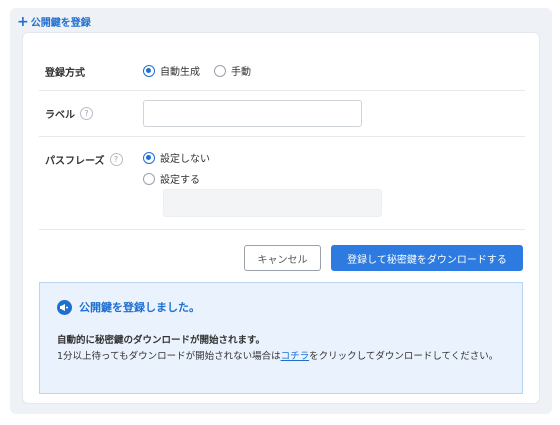 The height and width of the screenshot is (425, 560). I want to click on label-field-row: ラベル ?, so click(69, 113).